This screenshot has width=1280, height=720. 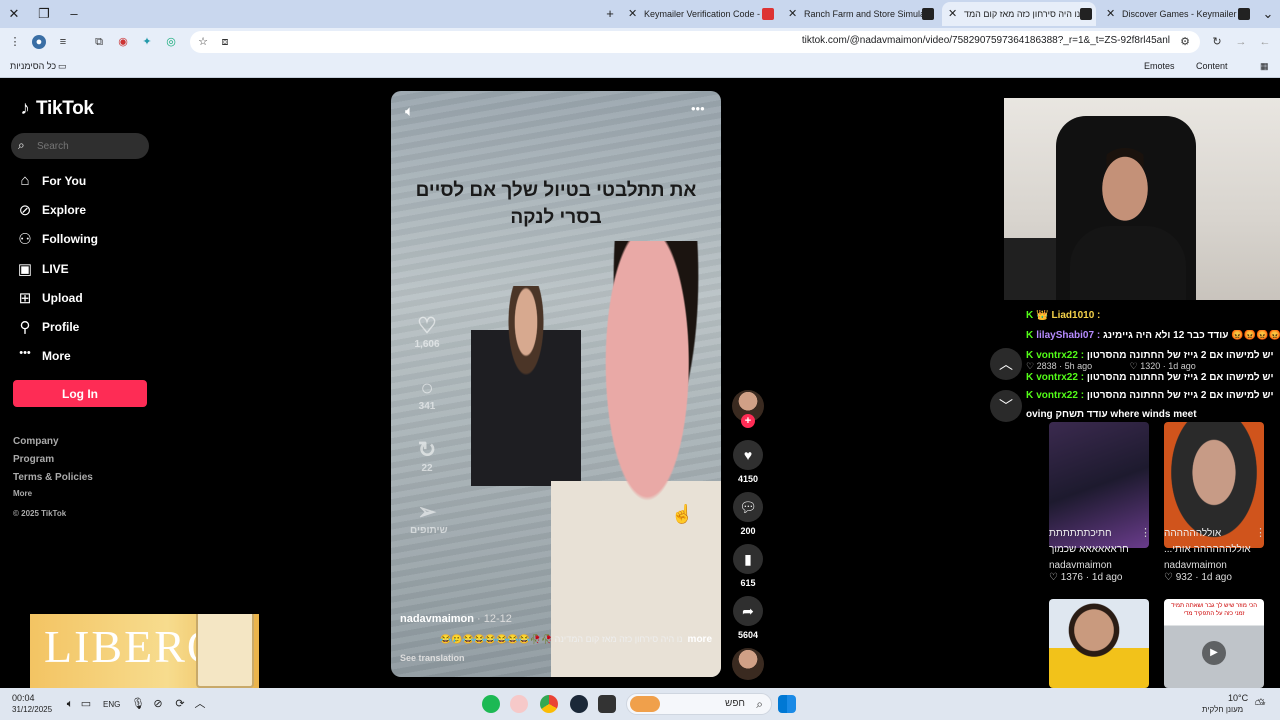 I want to click on follow-plus-icon: +, so click(x=748, y=421).